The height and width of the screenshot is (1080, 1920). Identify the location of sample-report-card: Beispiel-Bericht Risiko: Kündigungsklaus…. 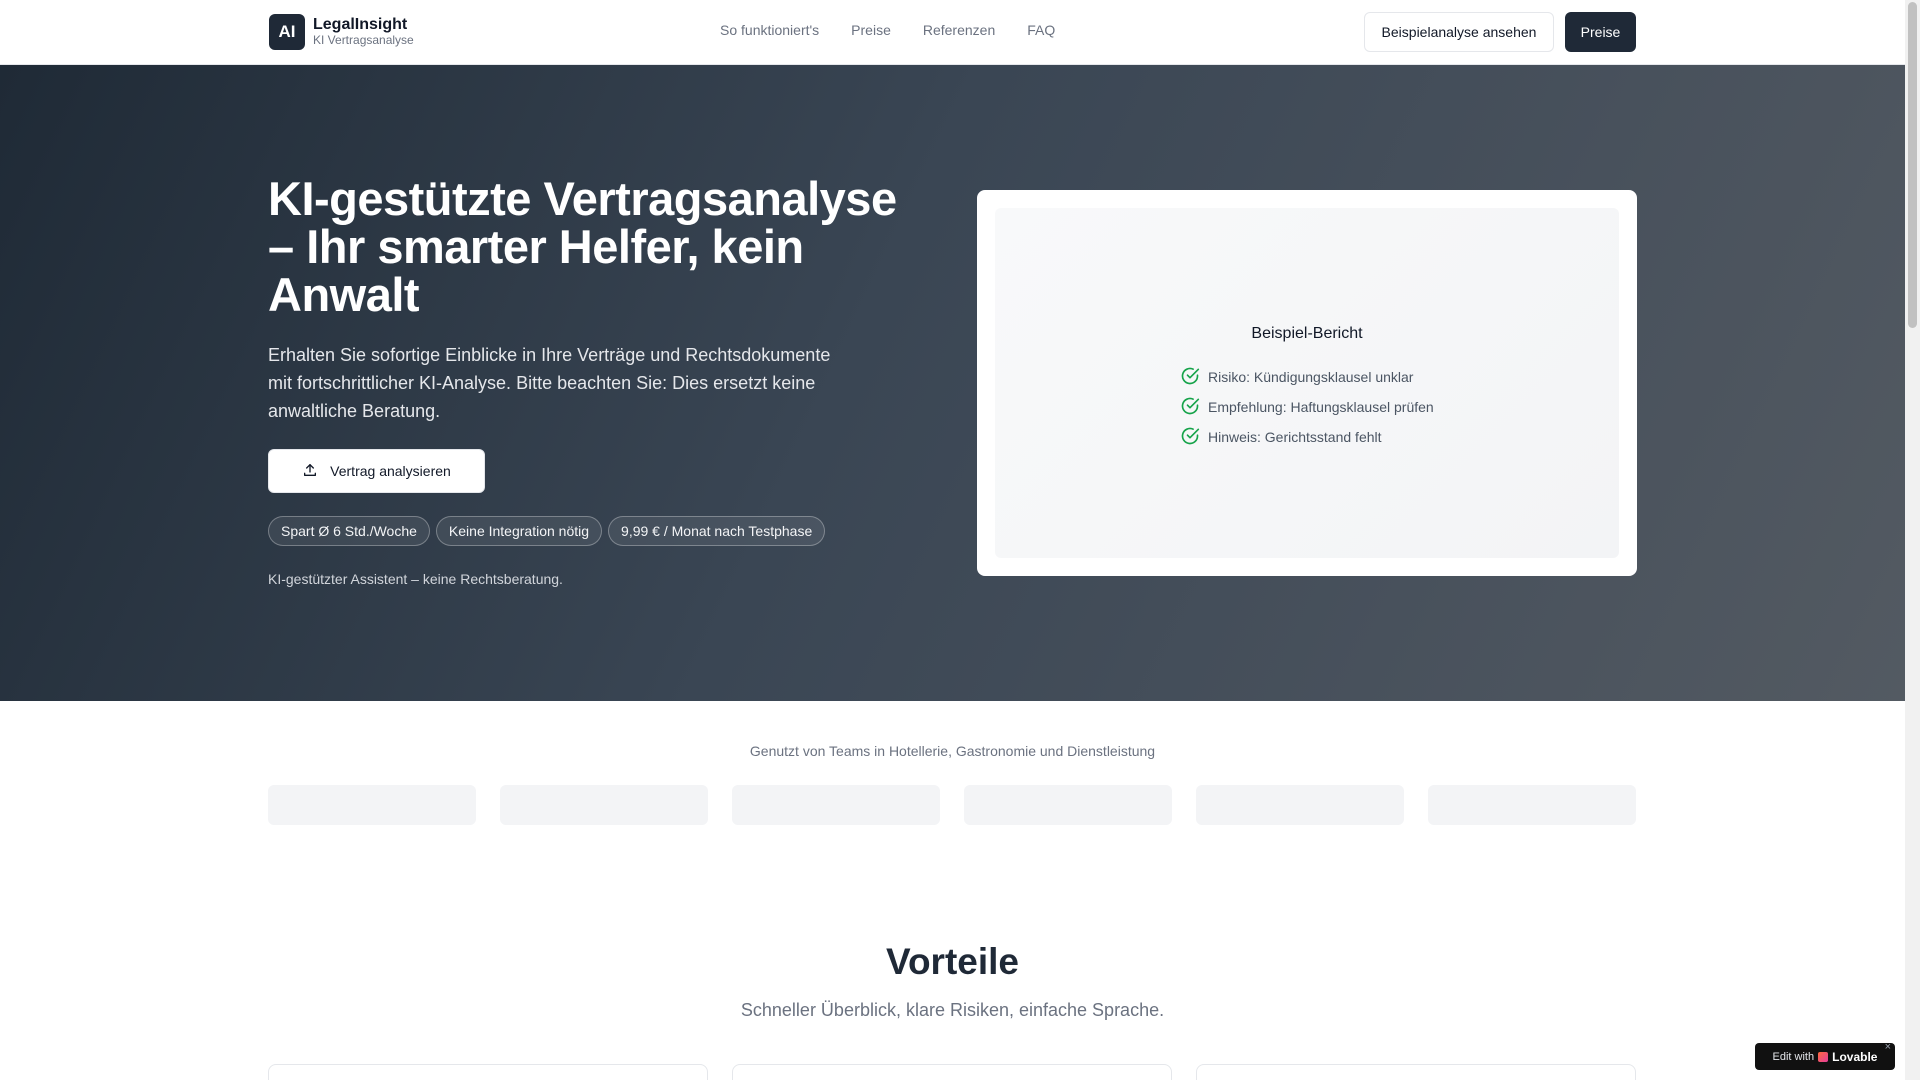
(1307, 383).